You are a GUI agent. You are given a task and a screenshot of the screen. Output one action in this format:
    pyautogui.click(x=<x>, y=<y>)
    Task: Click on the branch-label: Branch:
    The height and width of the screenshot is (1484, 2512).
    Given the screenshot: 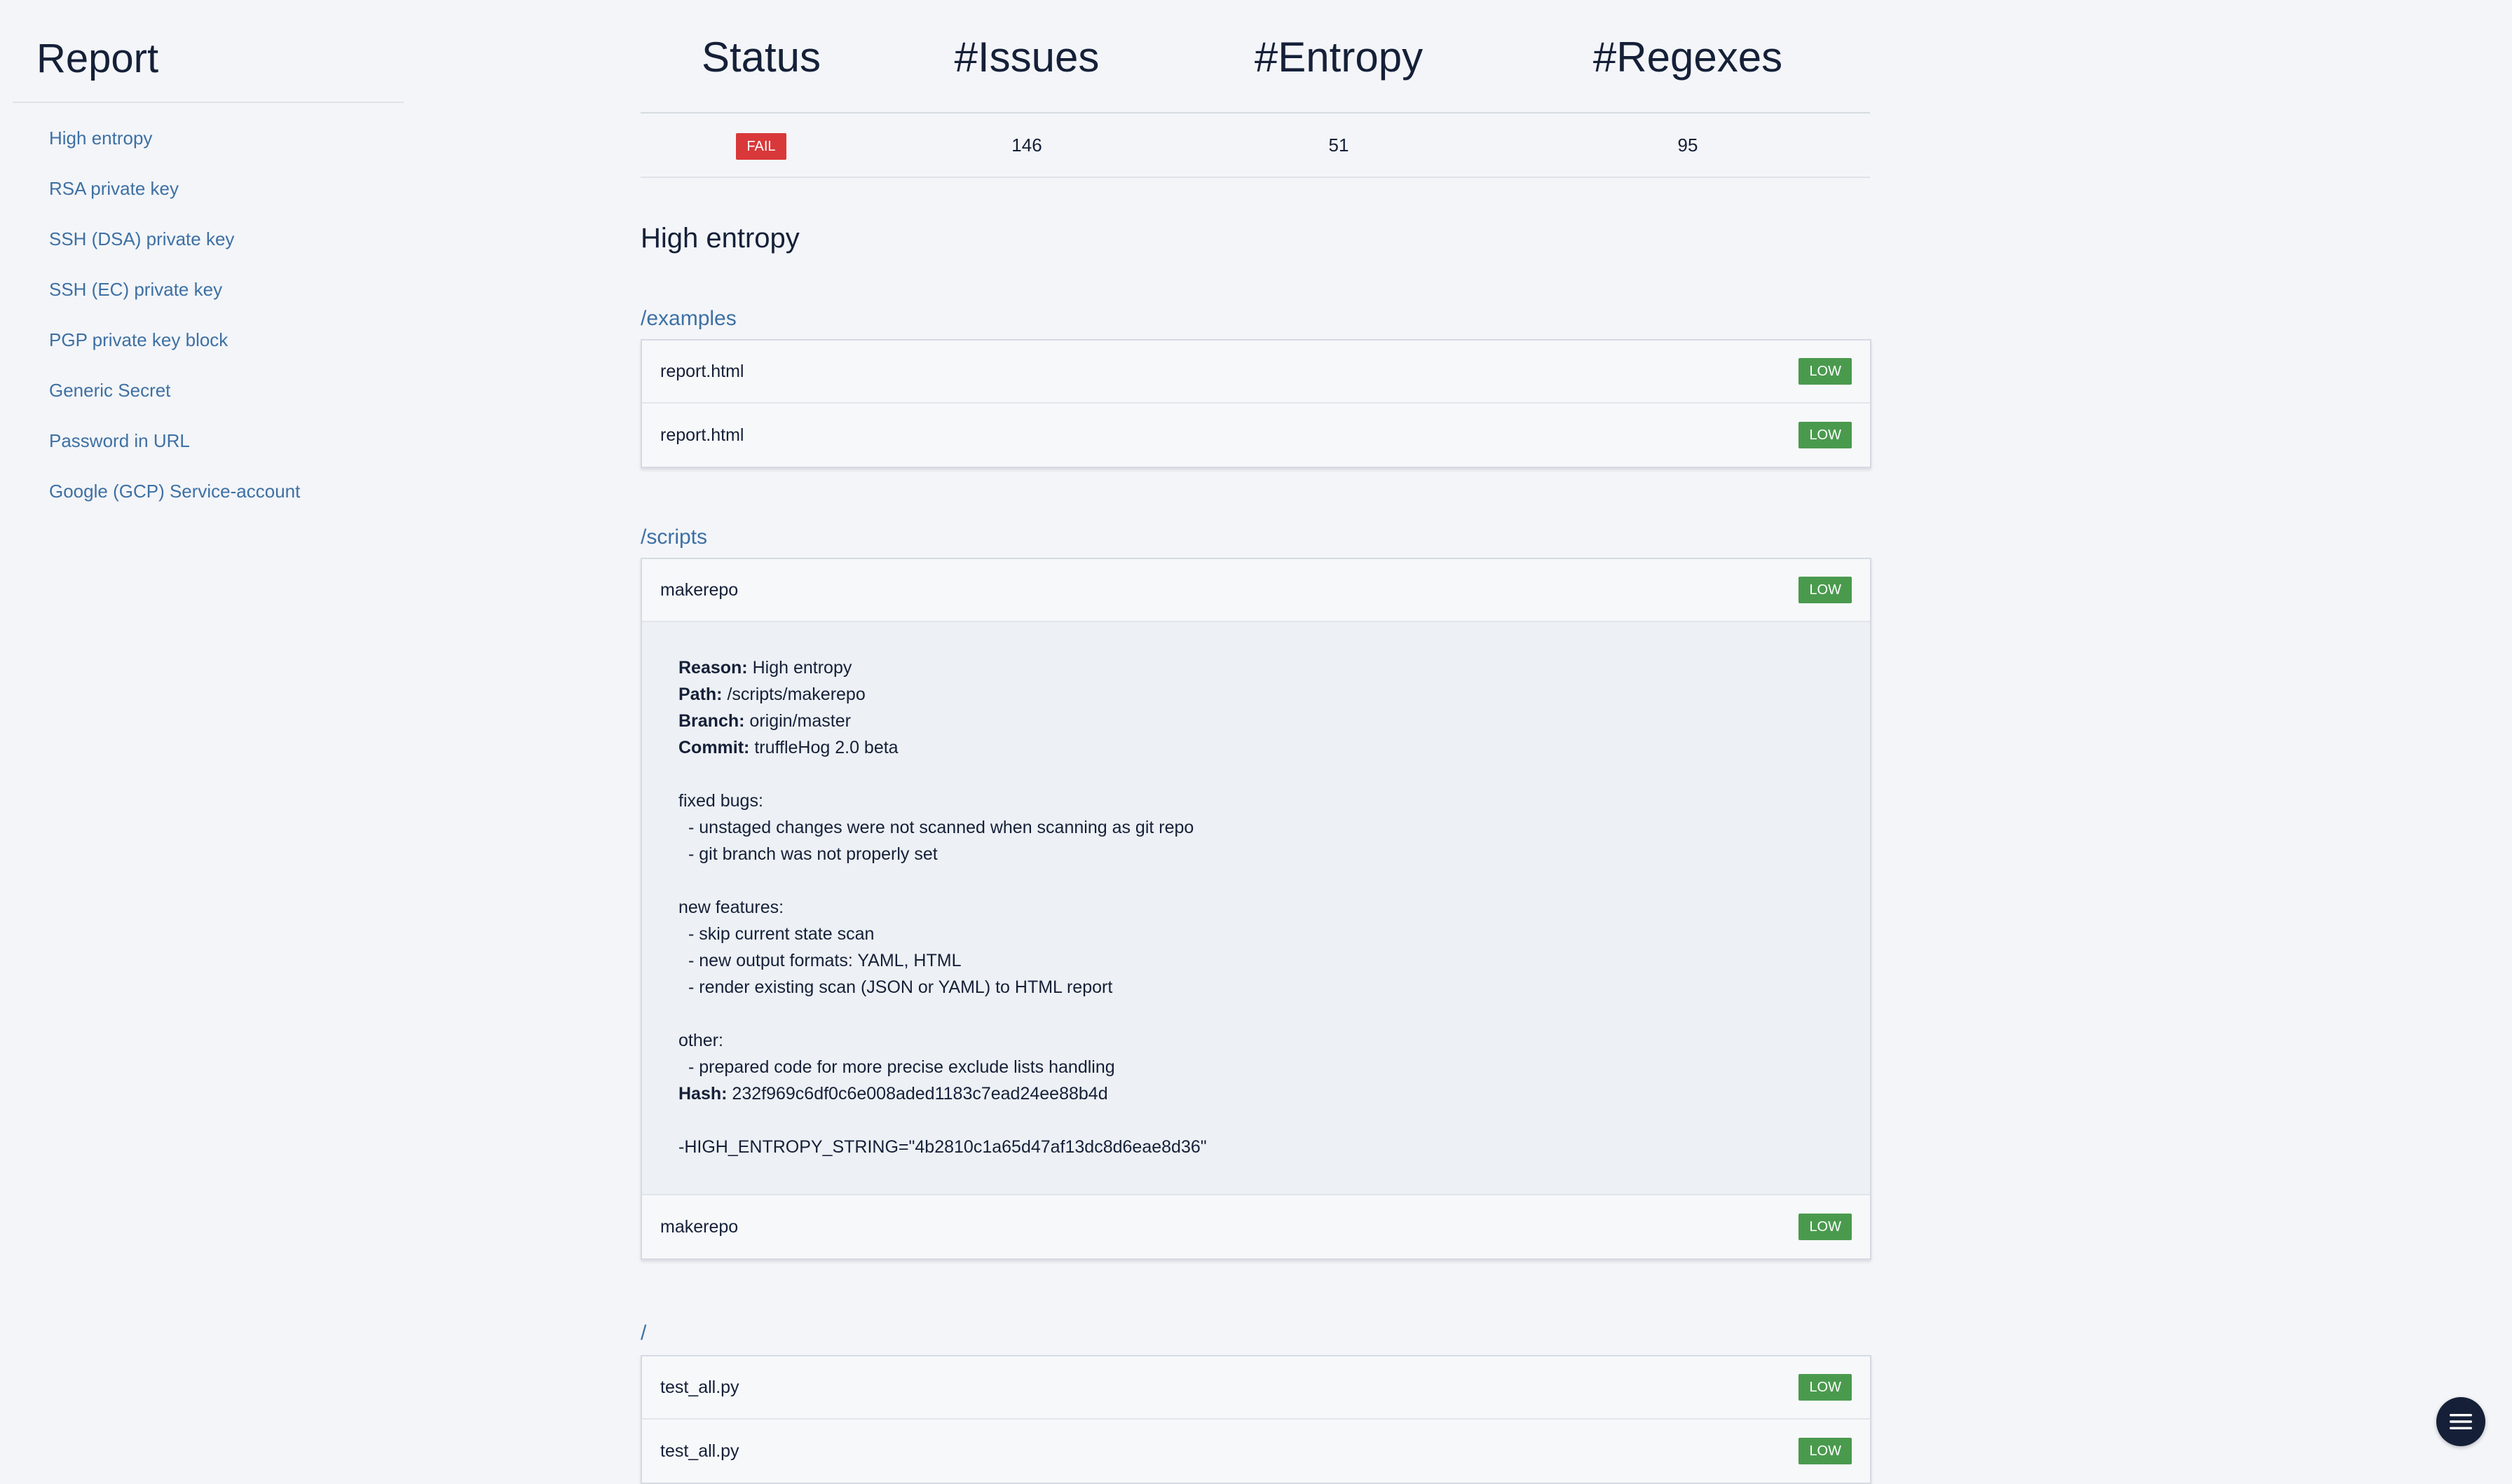 What is the action you would take?
    pyautogui.click(x=711, y=721)
    